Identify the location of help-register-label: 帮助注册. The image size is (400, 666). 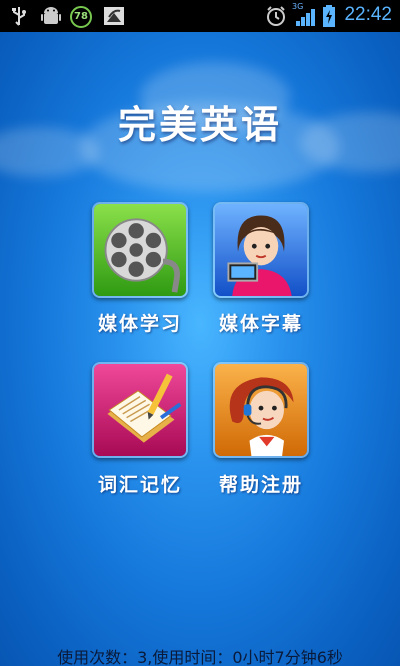
(261, 483).